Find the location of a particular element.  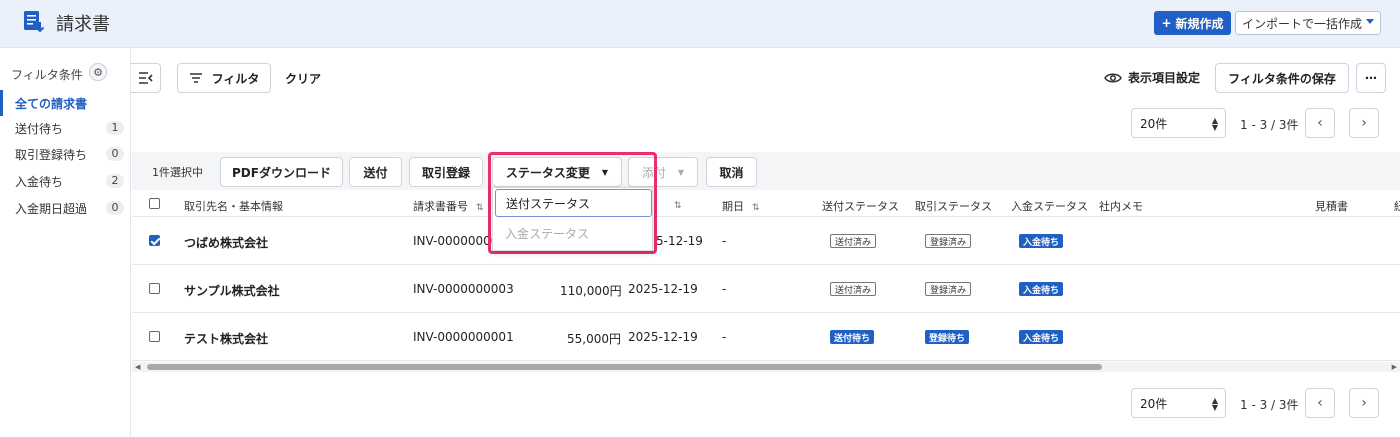

next-page-button-bottom: › is located at coordinates (1364, 403).